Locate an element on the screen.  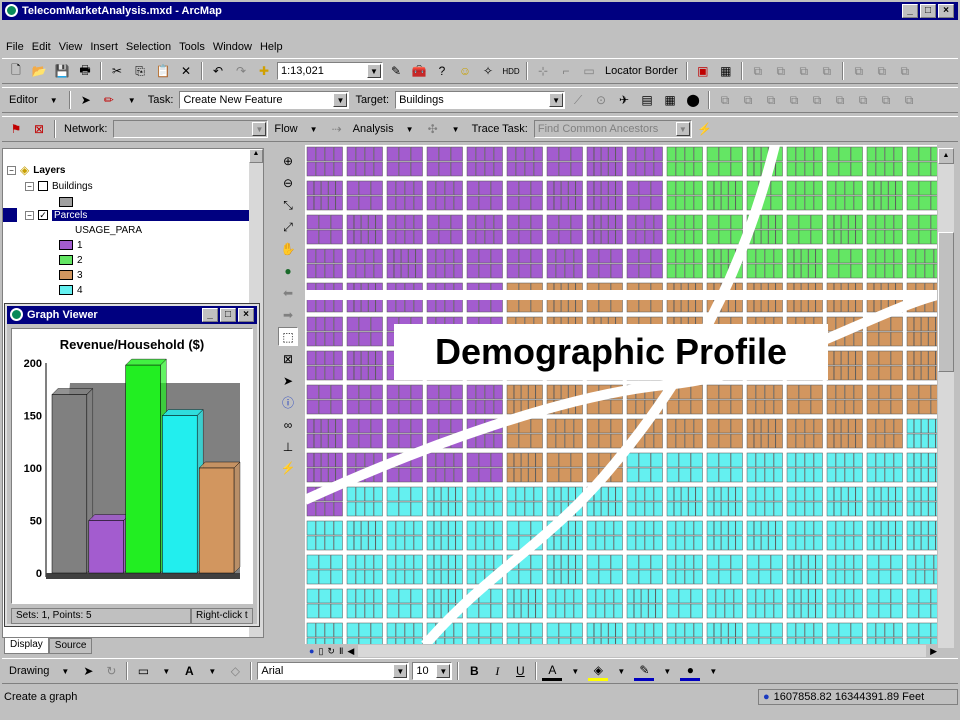
redo-icon: ↷ is located at coordinates (241, 71).